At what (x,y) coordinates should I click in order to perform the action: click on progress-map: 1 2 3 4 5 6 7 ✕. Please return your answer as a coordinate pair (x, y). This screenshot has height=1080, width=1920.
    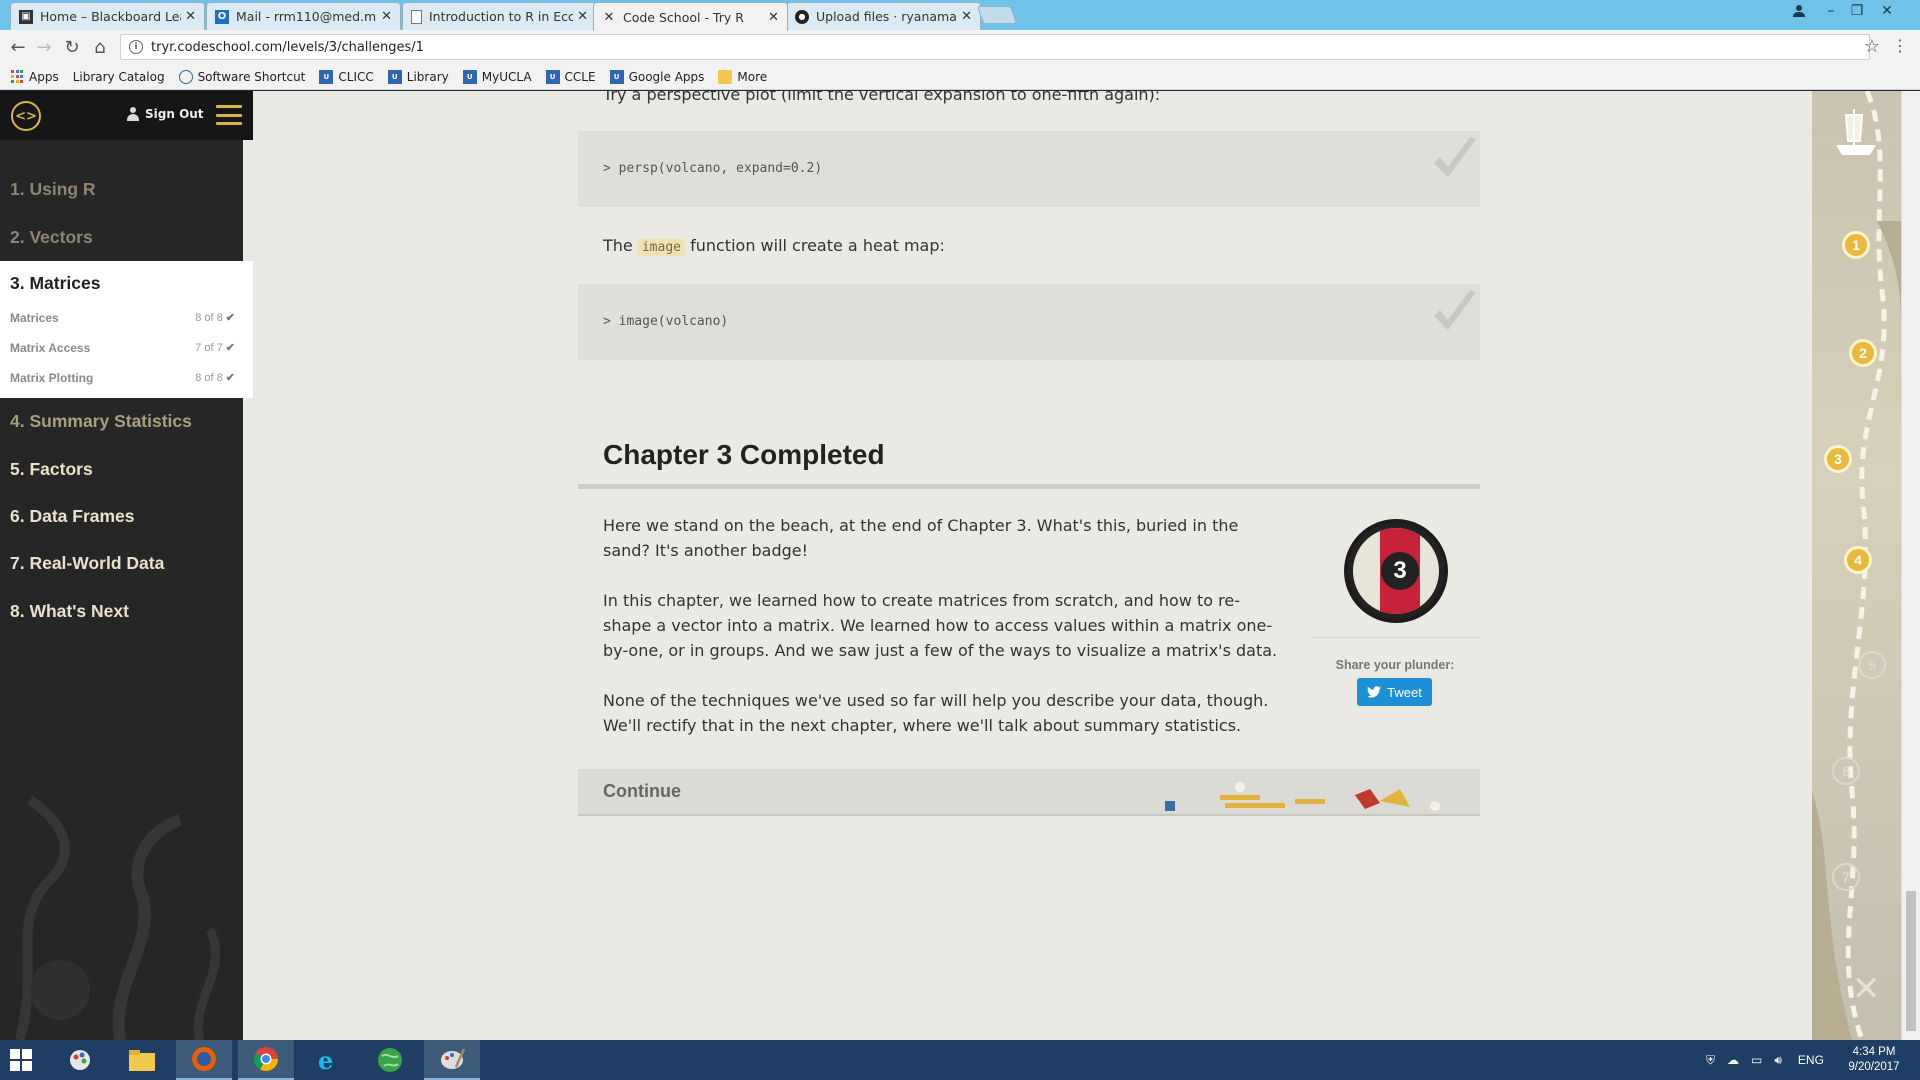
    Looking at the image, I should click on (1856, 565).